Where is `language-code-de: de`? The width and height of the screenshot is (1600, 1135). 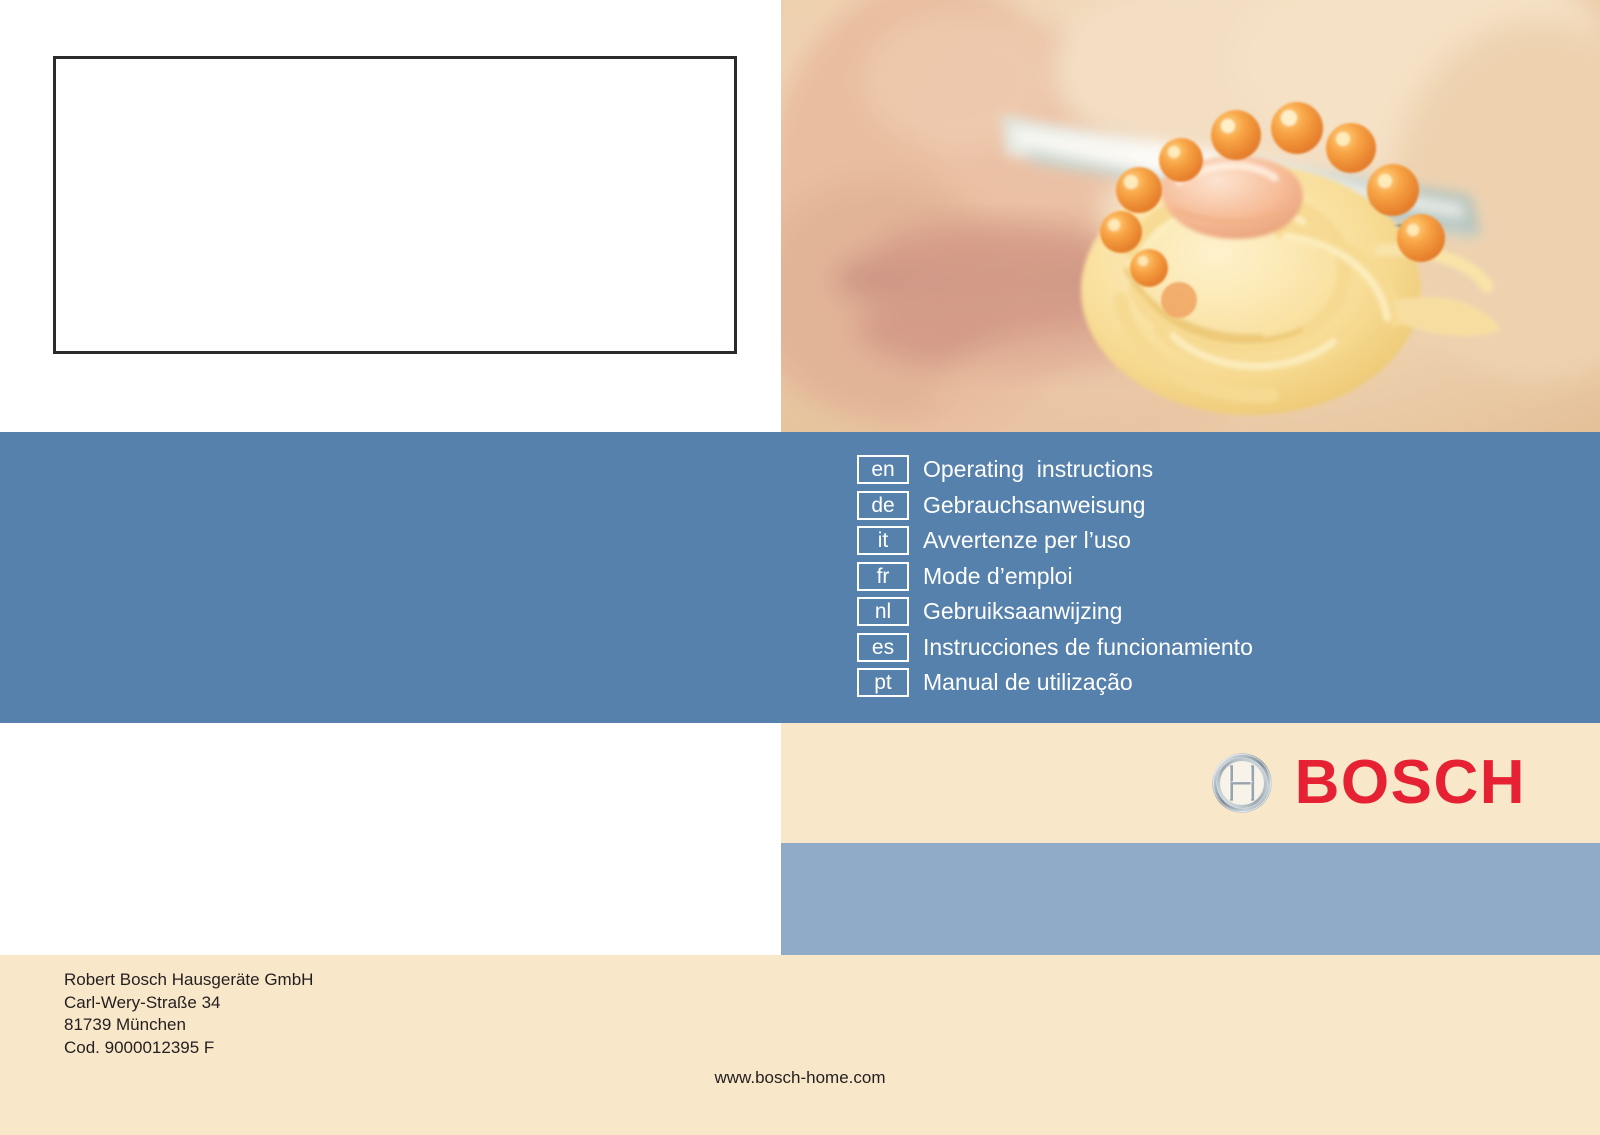 language-code-de: de is located at coordinates (883, 505).